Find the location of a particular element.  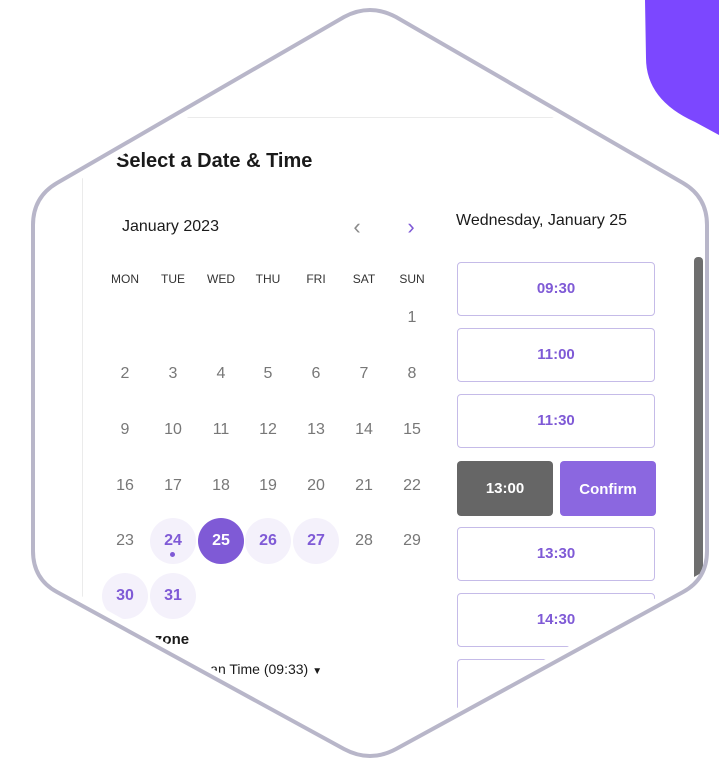

time-slot-button: 09:30 is located at coordinates (556, 289).